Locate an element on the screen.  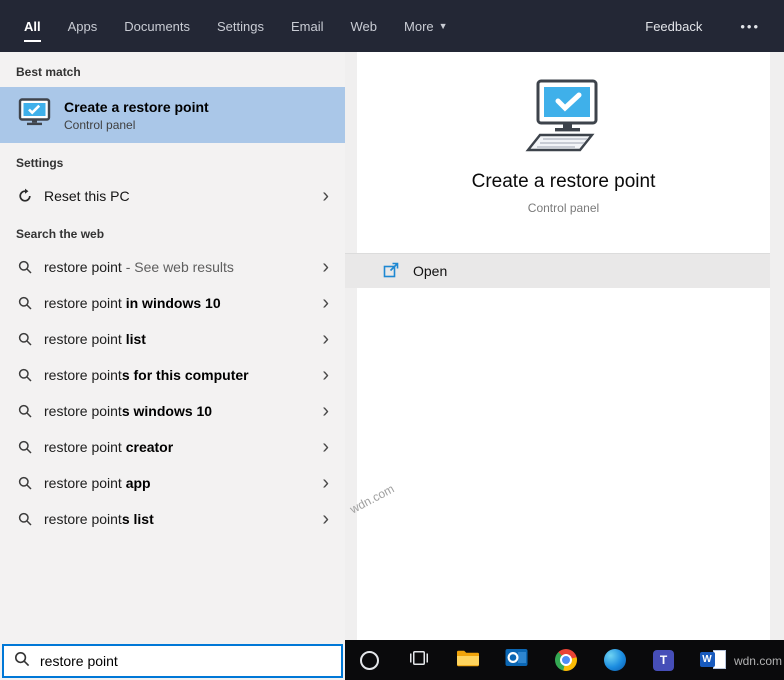
watermark: wdn.com is located at coordinates (757, 661).